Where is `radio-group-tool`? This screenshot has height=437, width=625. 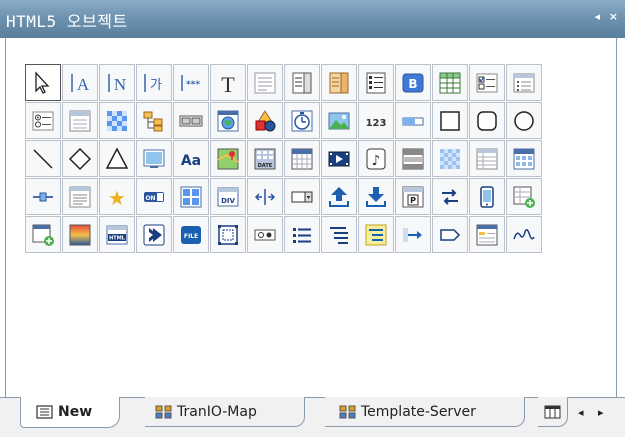 radio-group-tool is located at coordinates (43, 120).